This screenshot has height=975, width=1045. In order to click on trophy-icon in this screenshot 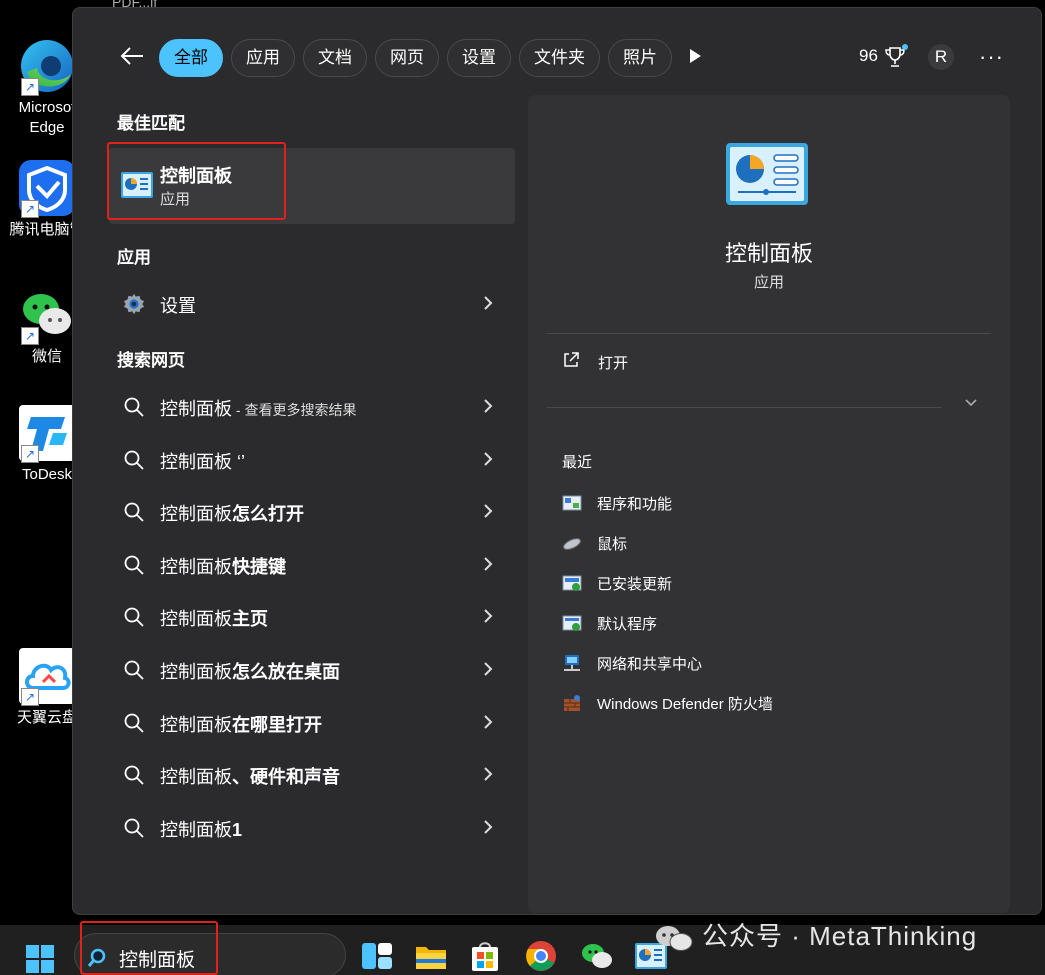, I will do `click(895, 57)`.